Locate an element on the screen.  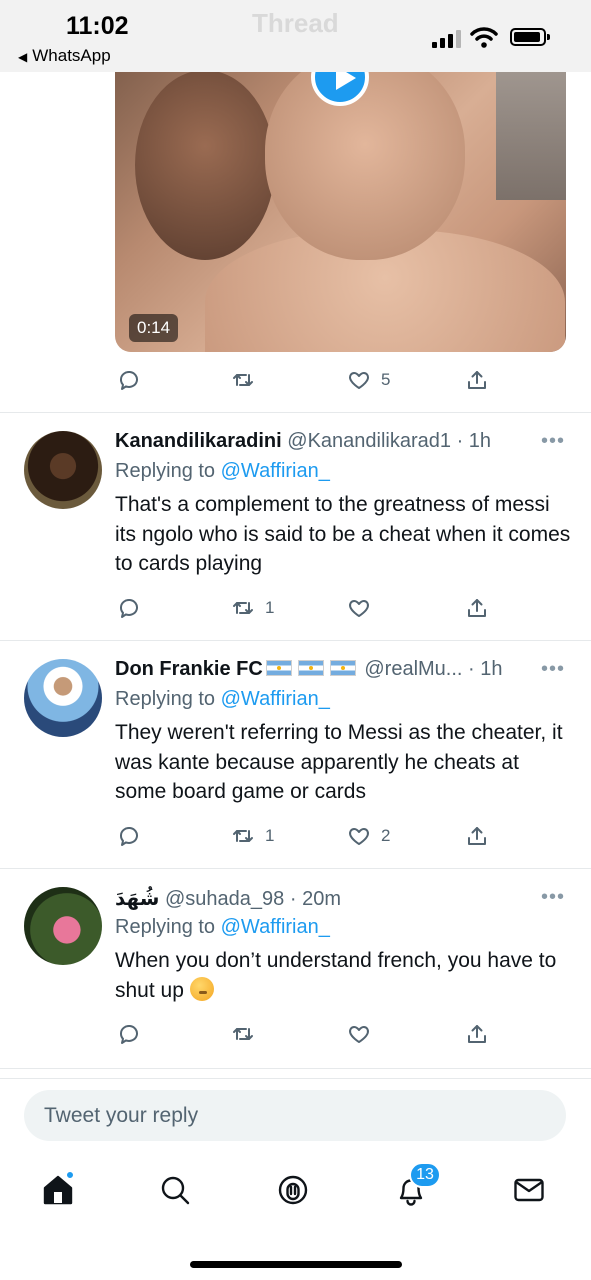
reply-header: Kanandilikaradini @Kanandilikarad1 · 1h is located at coordinates (325, 441).